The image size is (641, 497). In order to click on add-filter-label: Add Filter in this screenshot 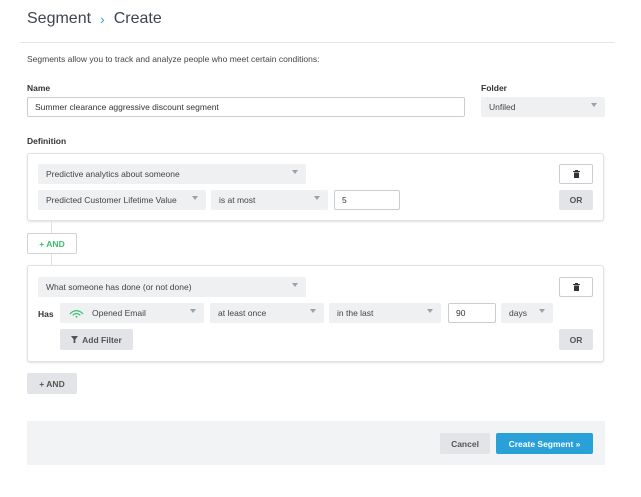, I will do `click(102, 339)`.